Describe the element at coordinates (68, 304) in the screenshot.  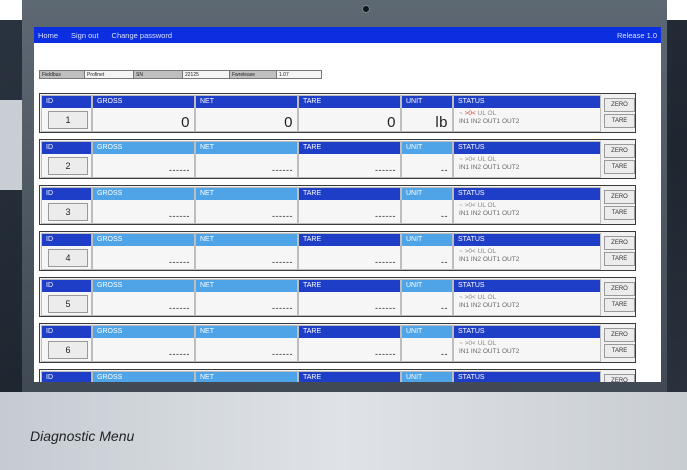
I see `scale-id-button: 5` at that location.